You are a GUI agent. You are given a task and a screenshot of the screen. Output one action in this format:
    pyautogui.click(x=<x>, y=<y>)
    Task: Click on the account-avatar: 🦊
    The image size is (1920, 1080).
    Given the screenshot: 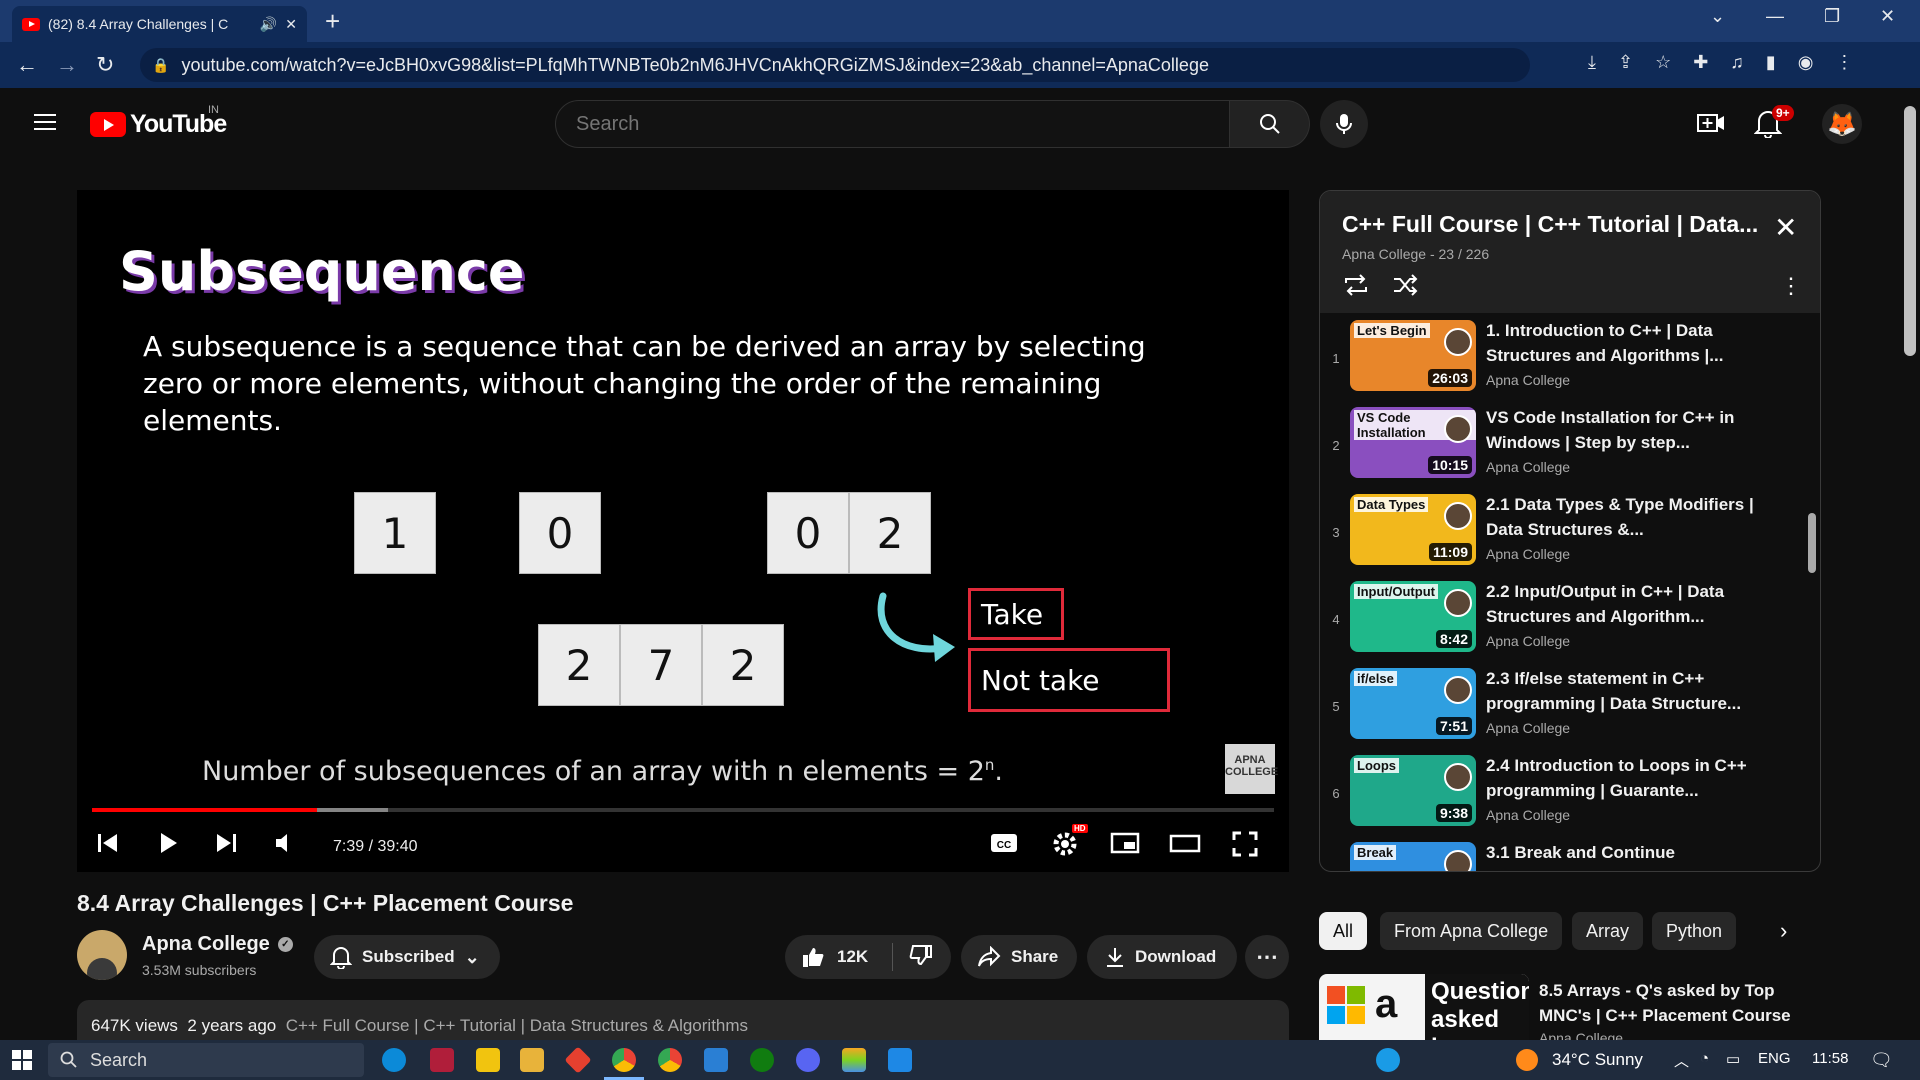 What is the action you would take?
    pyautogui.click(x=1842, y=124)
    